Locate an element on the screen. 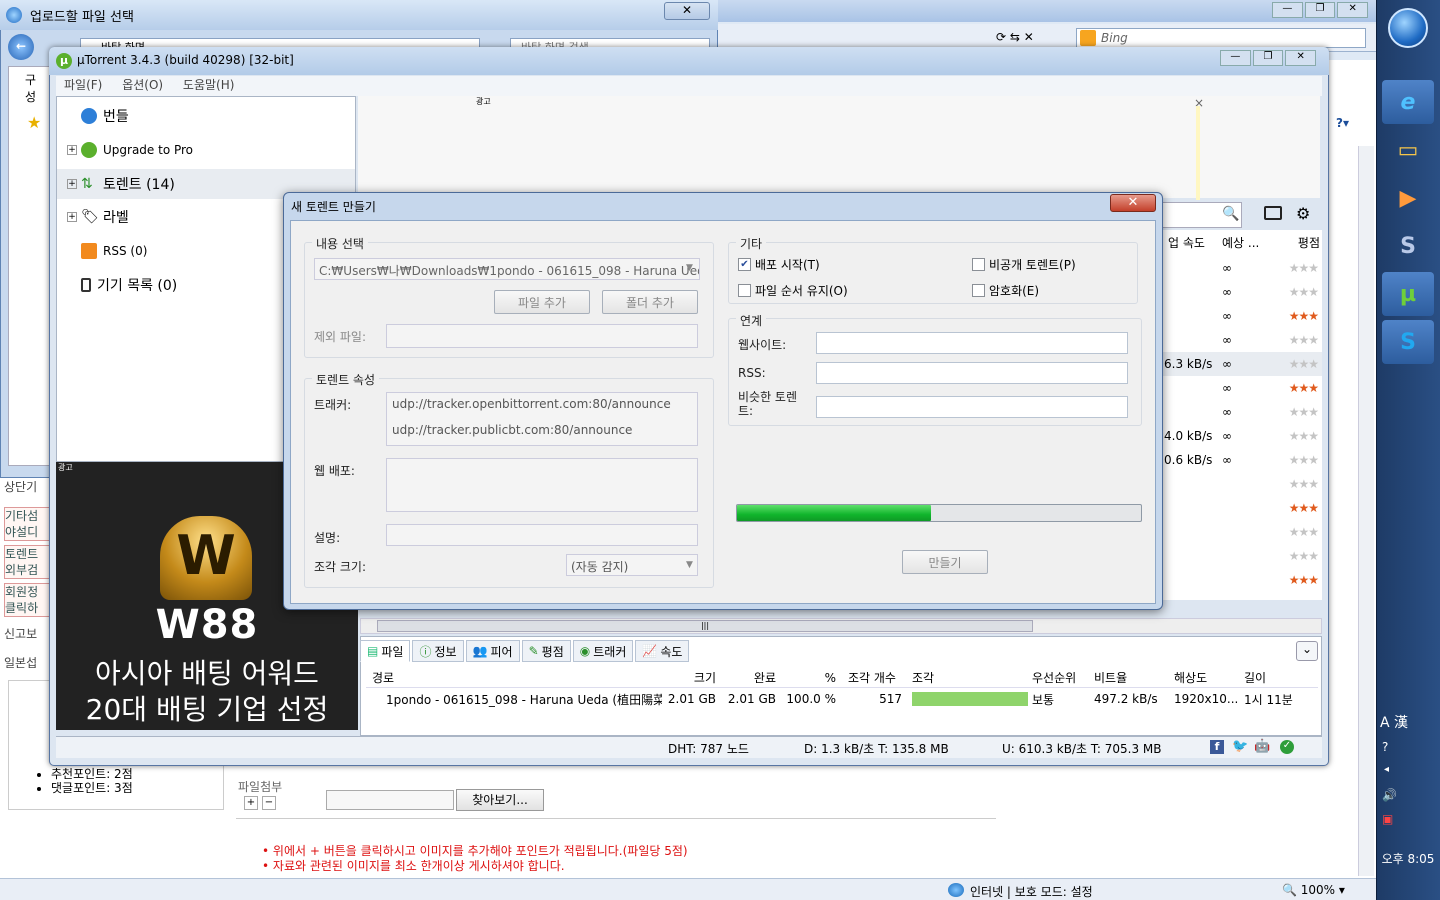 The width and height of the screenshot is (1440, 900). torrent-row: 4.0 kB/s ∞ ★★★ is located at coordinates (1241, 436).